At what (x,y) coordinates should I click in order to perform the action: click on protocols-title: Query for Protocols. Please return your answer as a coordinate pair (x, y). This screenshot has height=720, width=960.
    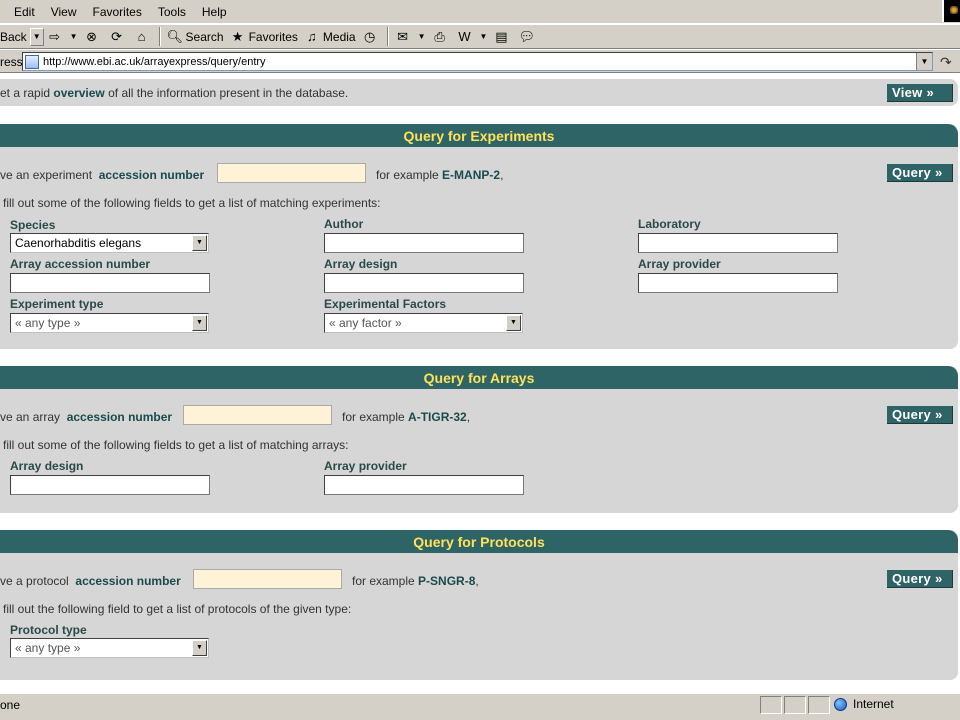
    Looking at the image, I should click on (479, 541).